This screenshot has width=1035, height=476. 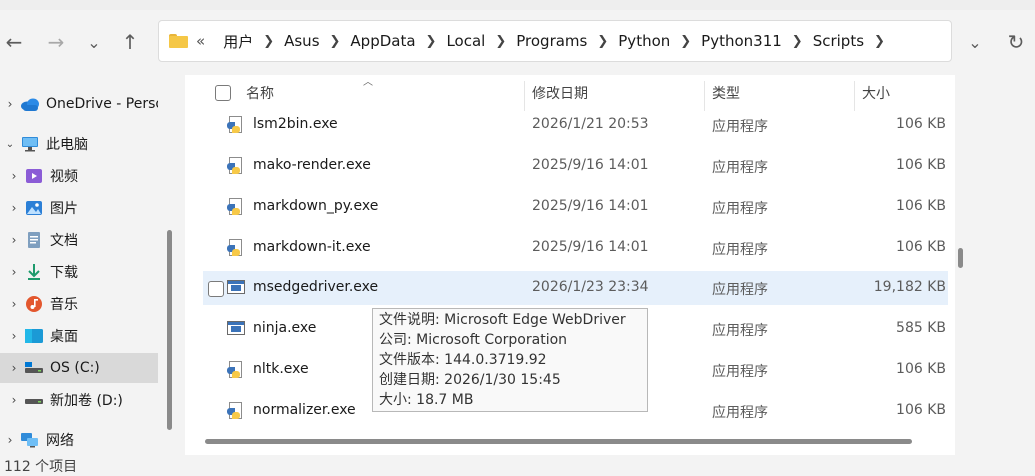 I want to click on sidebar-scrollbar, so click(x=169, y=330).